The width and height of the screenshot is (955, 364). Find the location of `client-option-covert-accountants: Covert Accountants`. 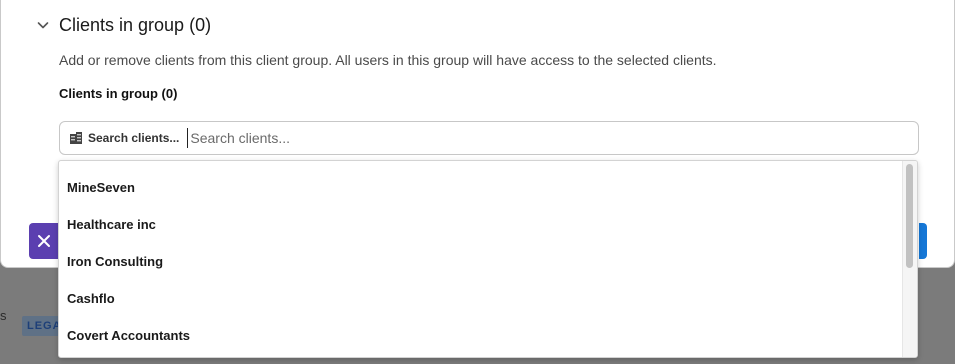

client-option-covert-accountants: Covert Accountants is located at coordinates (488, 335).